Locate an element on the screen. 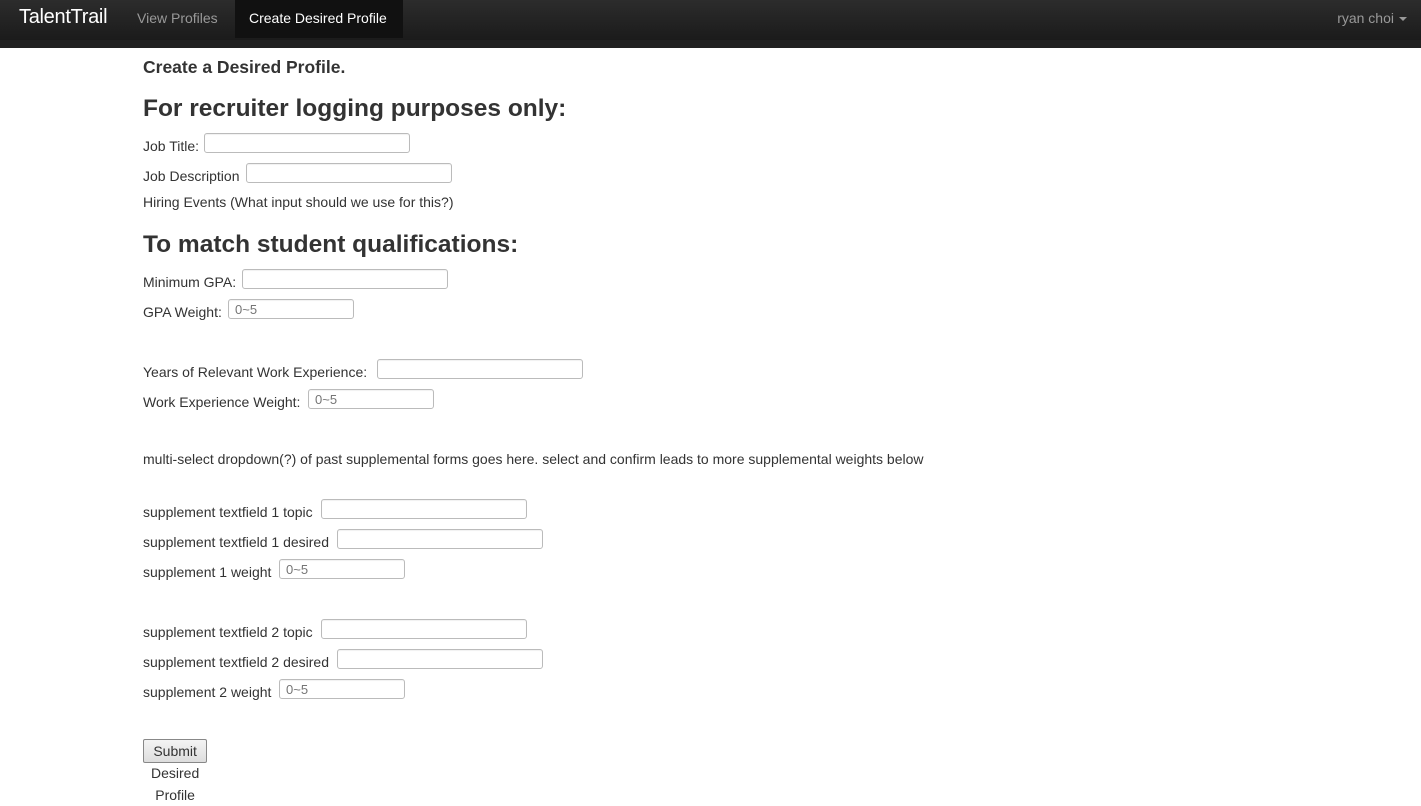 This screenshot has width=1421, height=806. job-title-input is located at coordinates (307, 143).